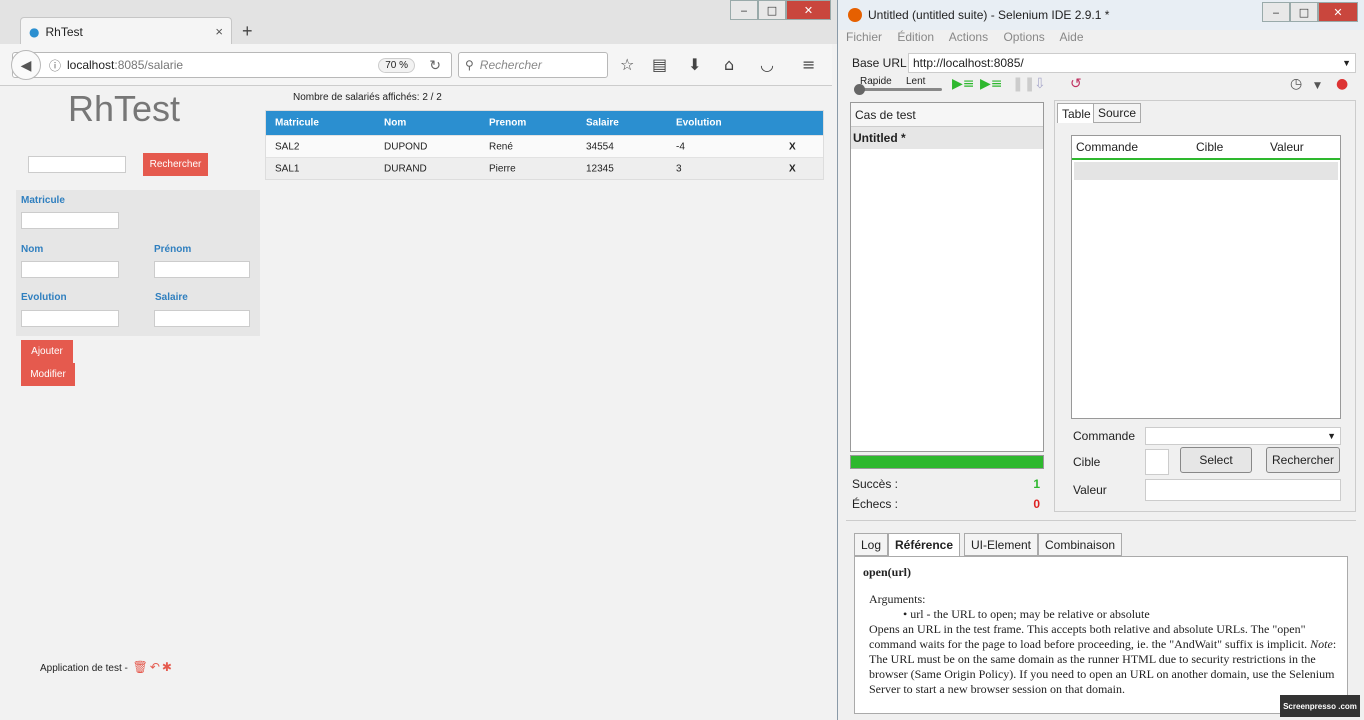  What do you see at coordinates (126, 31) in the screenshot?
I see `browser-tab: ● RhTest ×` at bounding box center [126, 31].